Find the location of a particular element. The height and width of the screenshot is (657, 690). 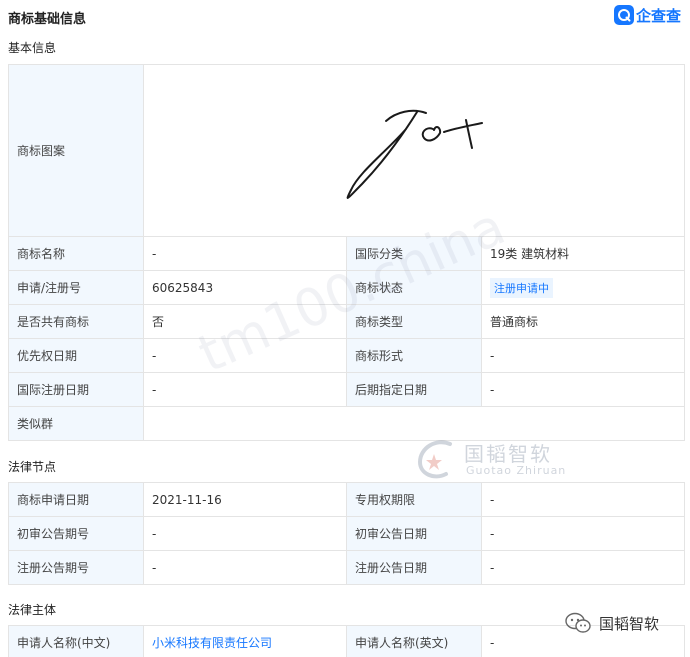

applicant-name-en-label: 申请人名称(英文) is located at coordinates (414, 641).